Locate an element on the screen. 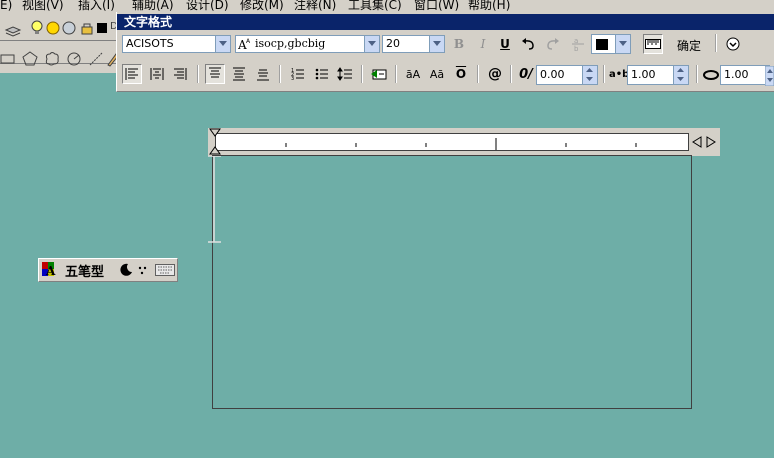 The height and width of the screenshot is (458, 774). stack-icon: ab is located at coordinates (578, 44).